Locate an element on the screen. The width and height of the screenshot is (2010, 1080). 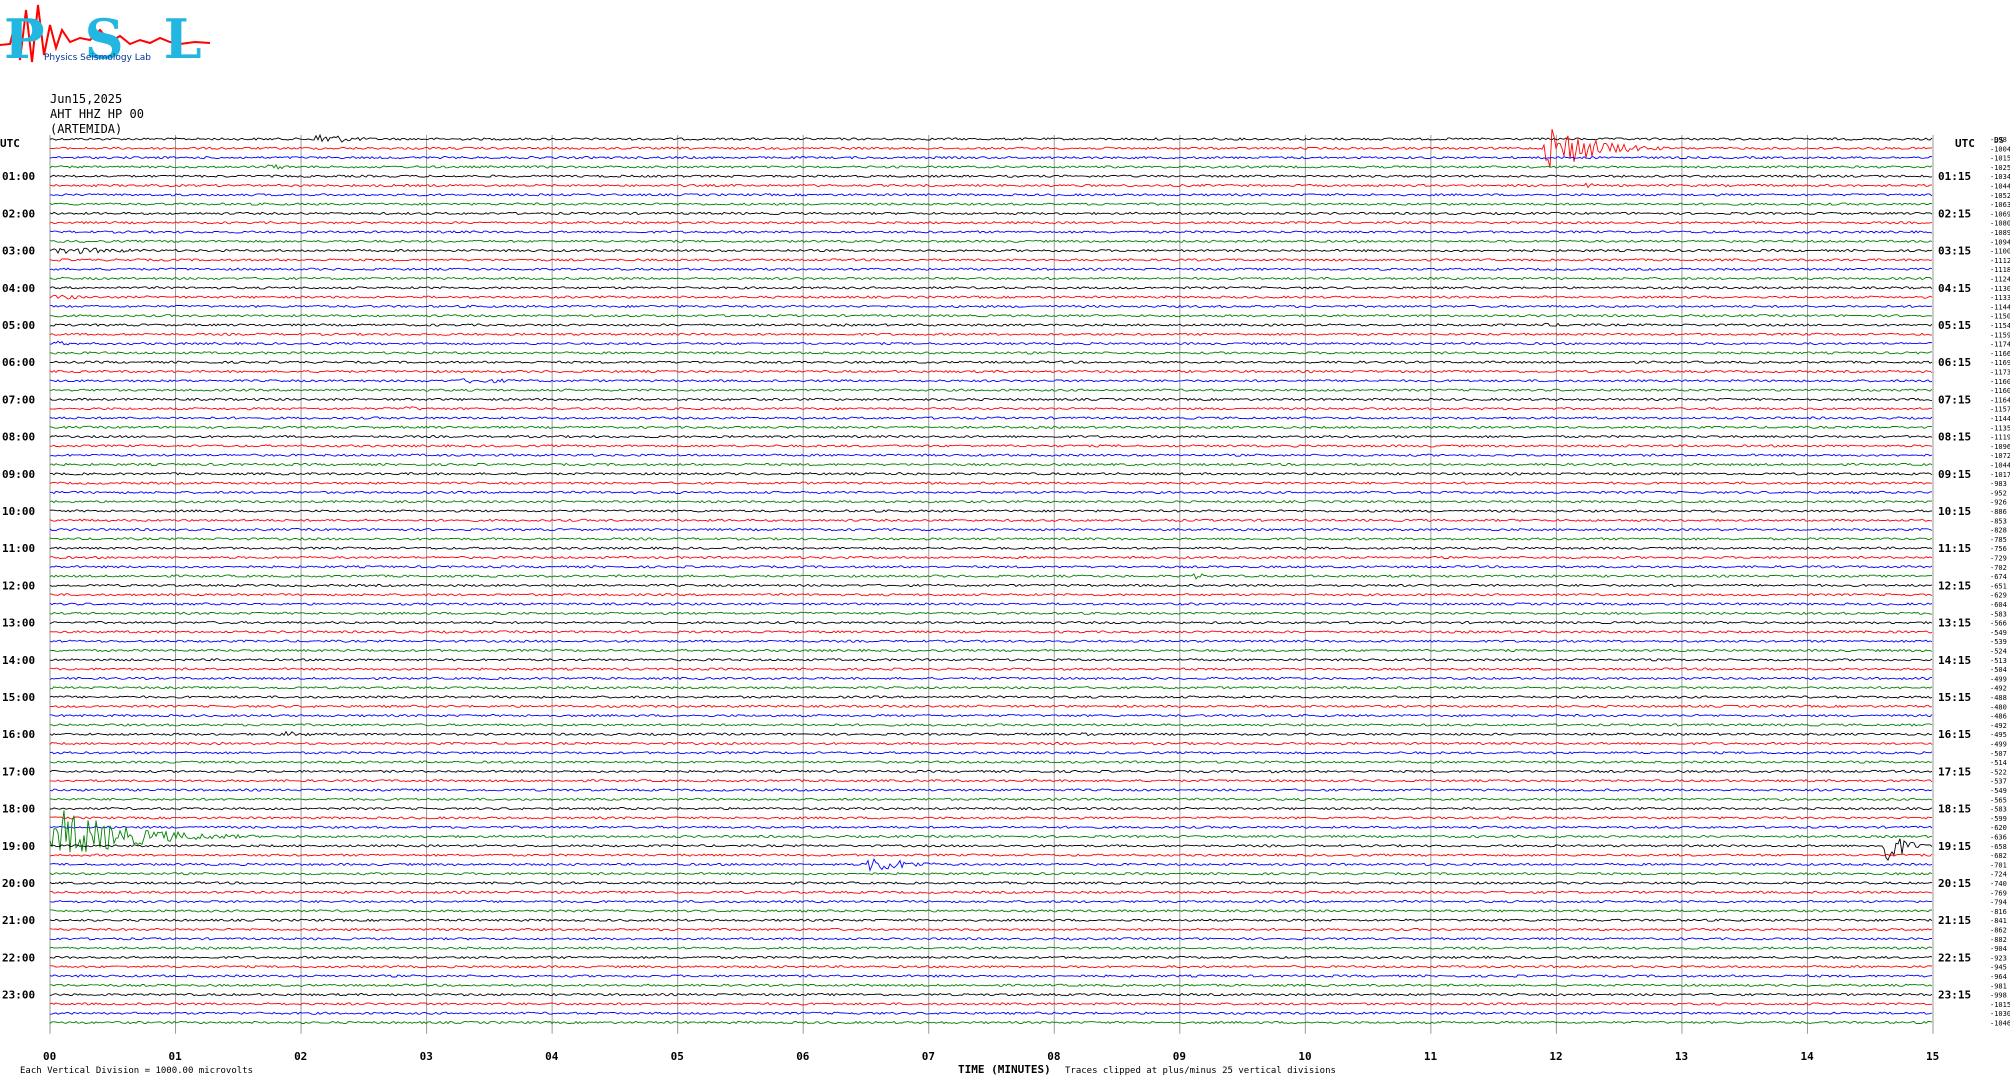
x-tick-labels: 00 01 02 03 04 05 06 07 08 09 10 11 12 13 14 15 is located at coordinates (991, 1056).